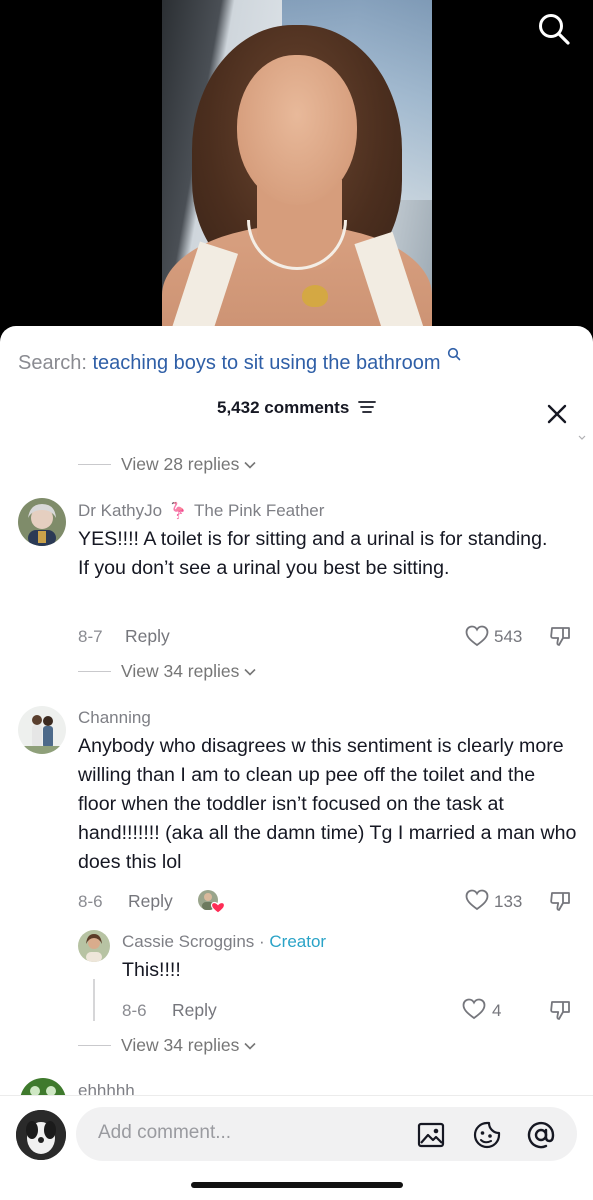 This screenshot has width=593, height=1200. I want to click on username-text: Dr KathyJo, so click(120, 510).